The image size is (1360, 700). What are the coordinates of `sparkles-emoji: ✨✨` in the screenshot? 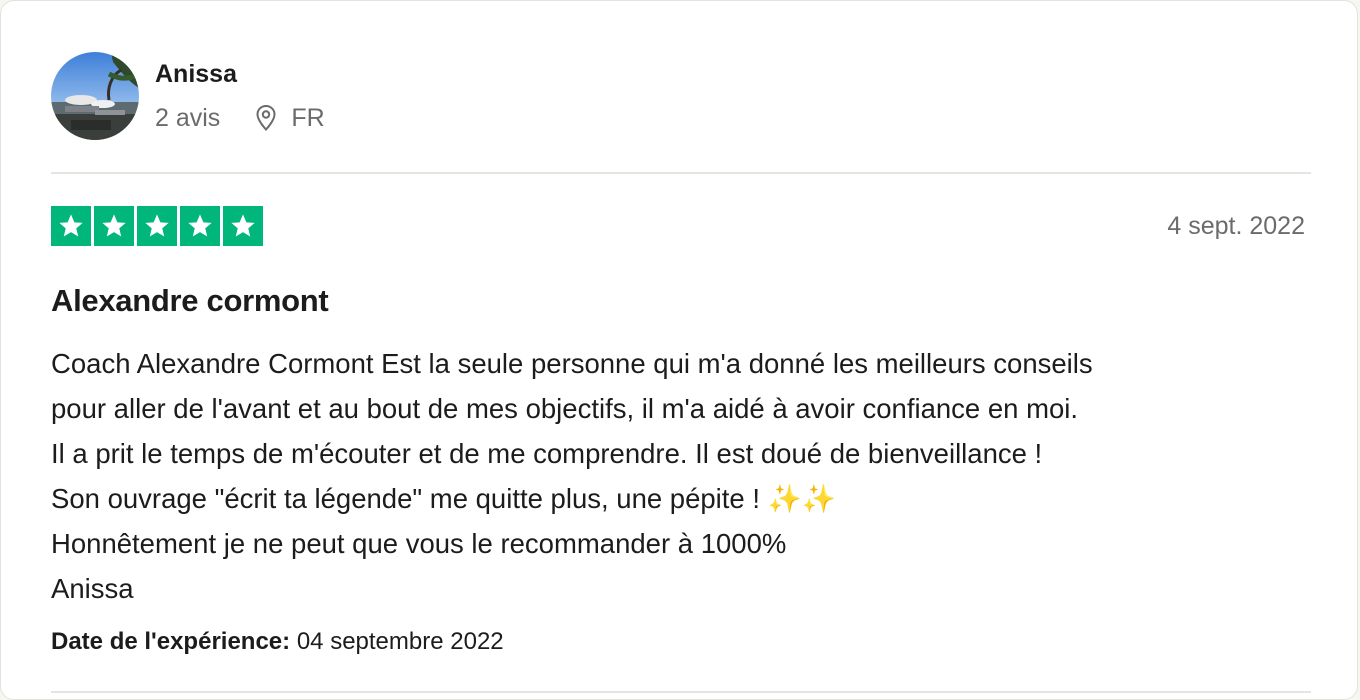 It's located at (802, 498).